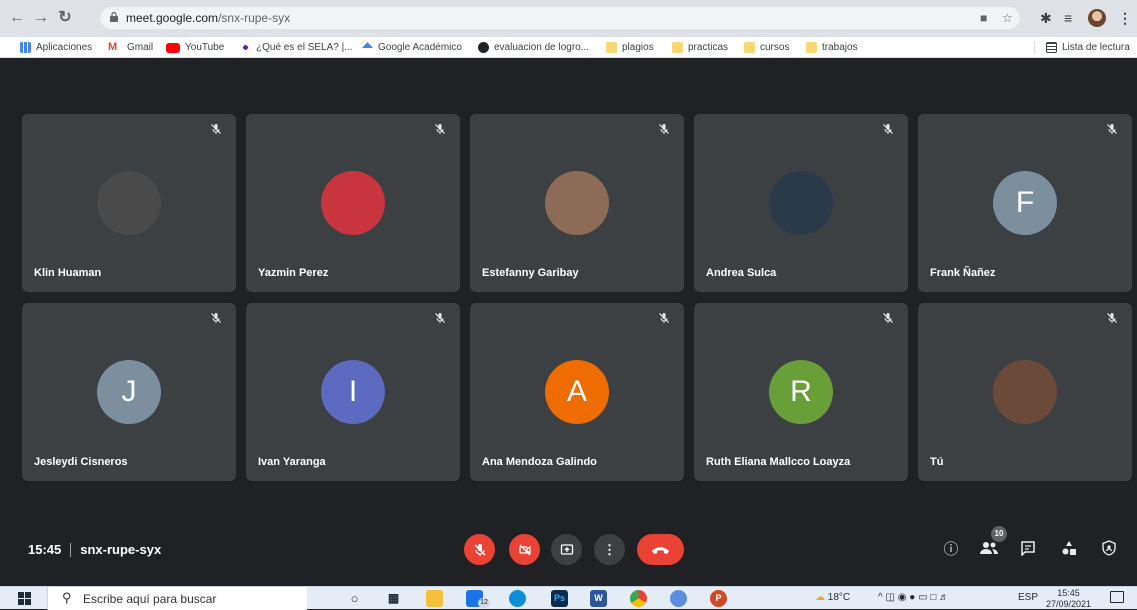 The height and width of the screenshot is (610, 1137). Describe the element at coordinates (354, 598) in the screenshot. I see `cortana-icon: ○` at that location.